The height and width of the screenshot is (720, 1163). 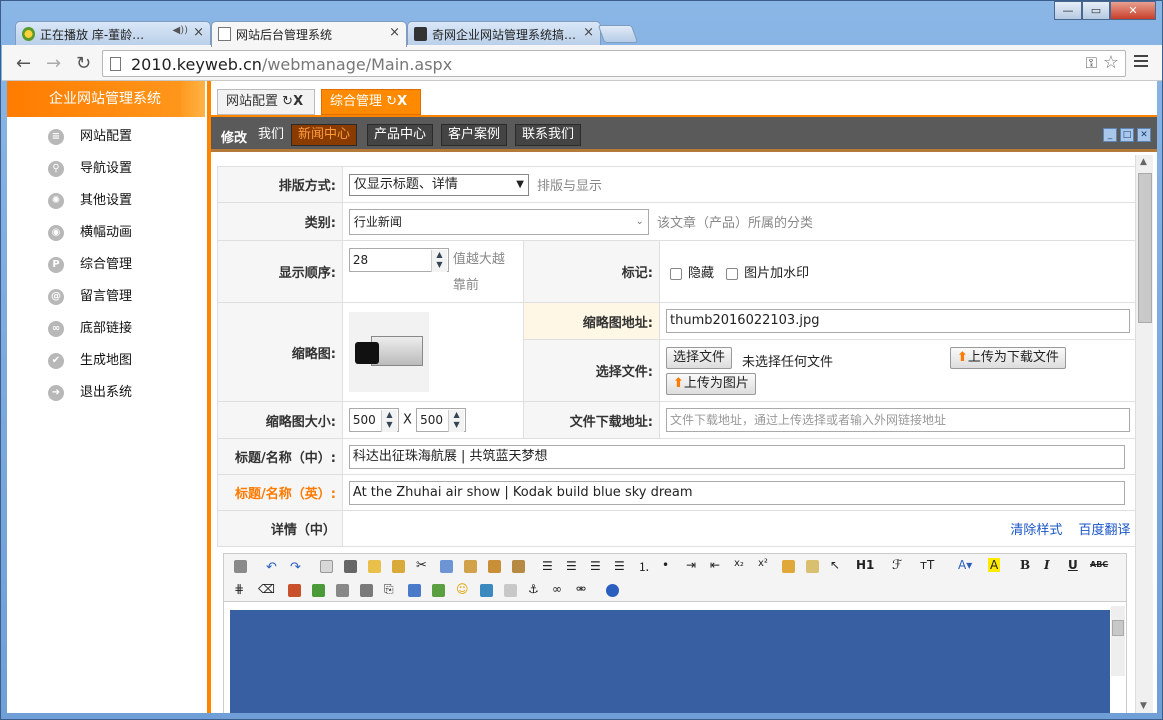 What do you see at coordinates (582, 589) in the screenshot?
I see `unlink-icon: ⚮` at bounding box center [582, 589].